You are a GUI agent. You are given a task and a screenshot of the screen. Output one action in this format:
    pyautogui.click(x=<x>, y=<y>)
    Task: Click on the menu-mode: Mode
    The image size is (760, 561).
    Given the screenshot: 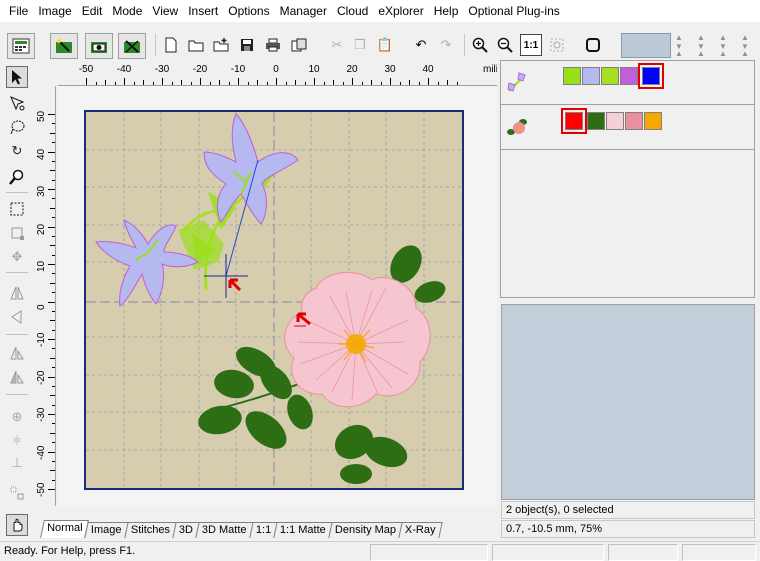 What is the action you would take?
    pyautogui.click(x=127, y=11)
    